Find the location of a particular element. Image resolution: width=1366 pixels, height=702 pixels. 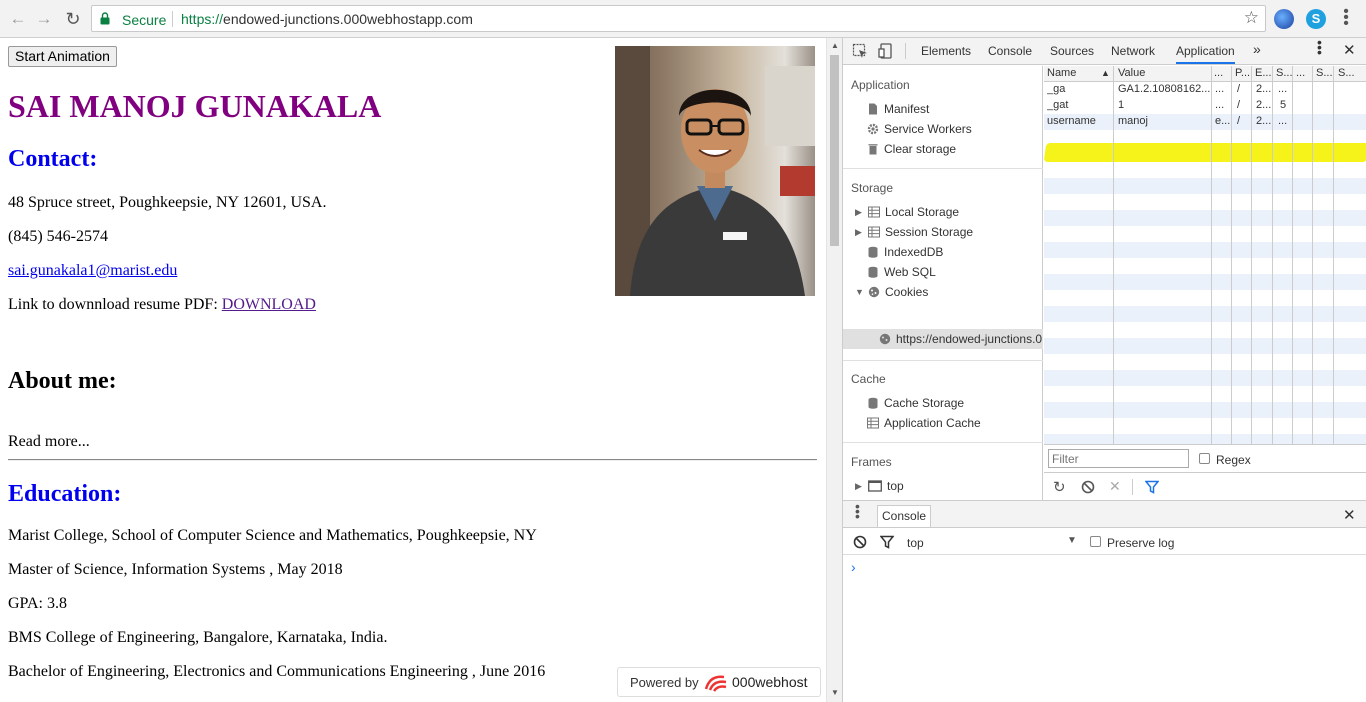

sidebar-item-websql: Web SQL is located at coordinates (901, 272).